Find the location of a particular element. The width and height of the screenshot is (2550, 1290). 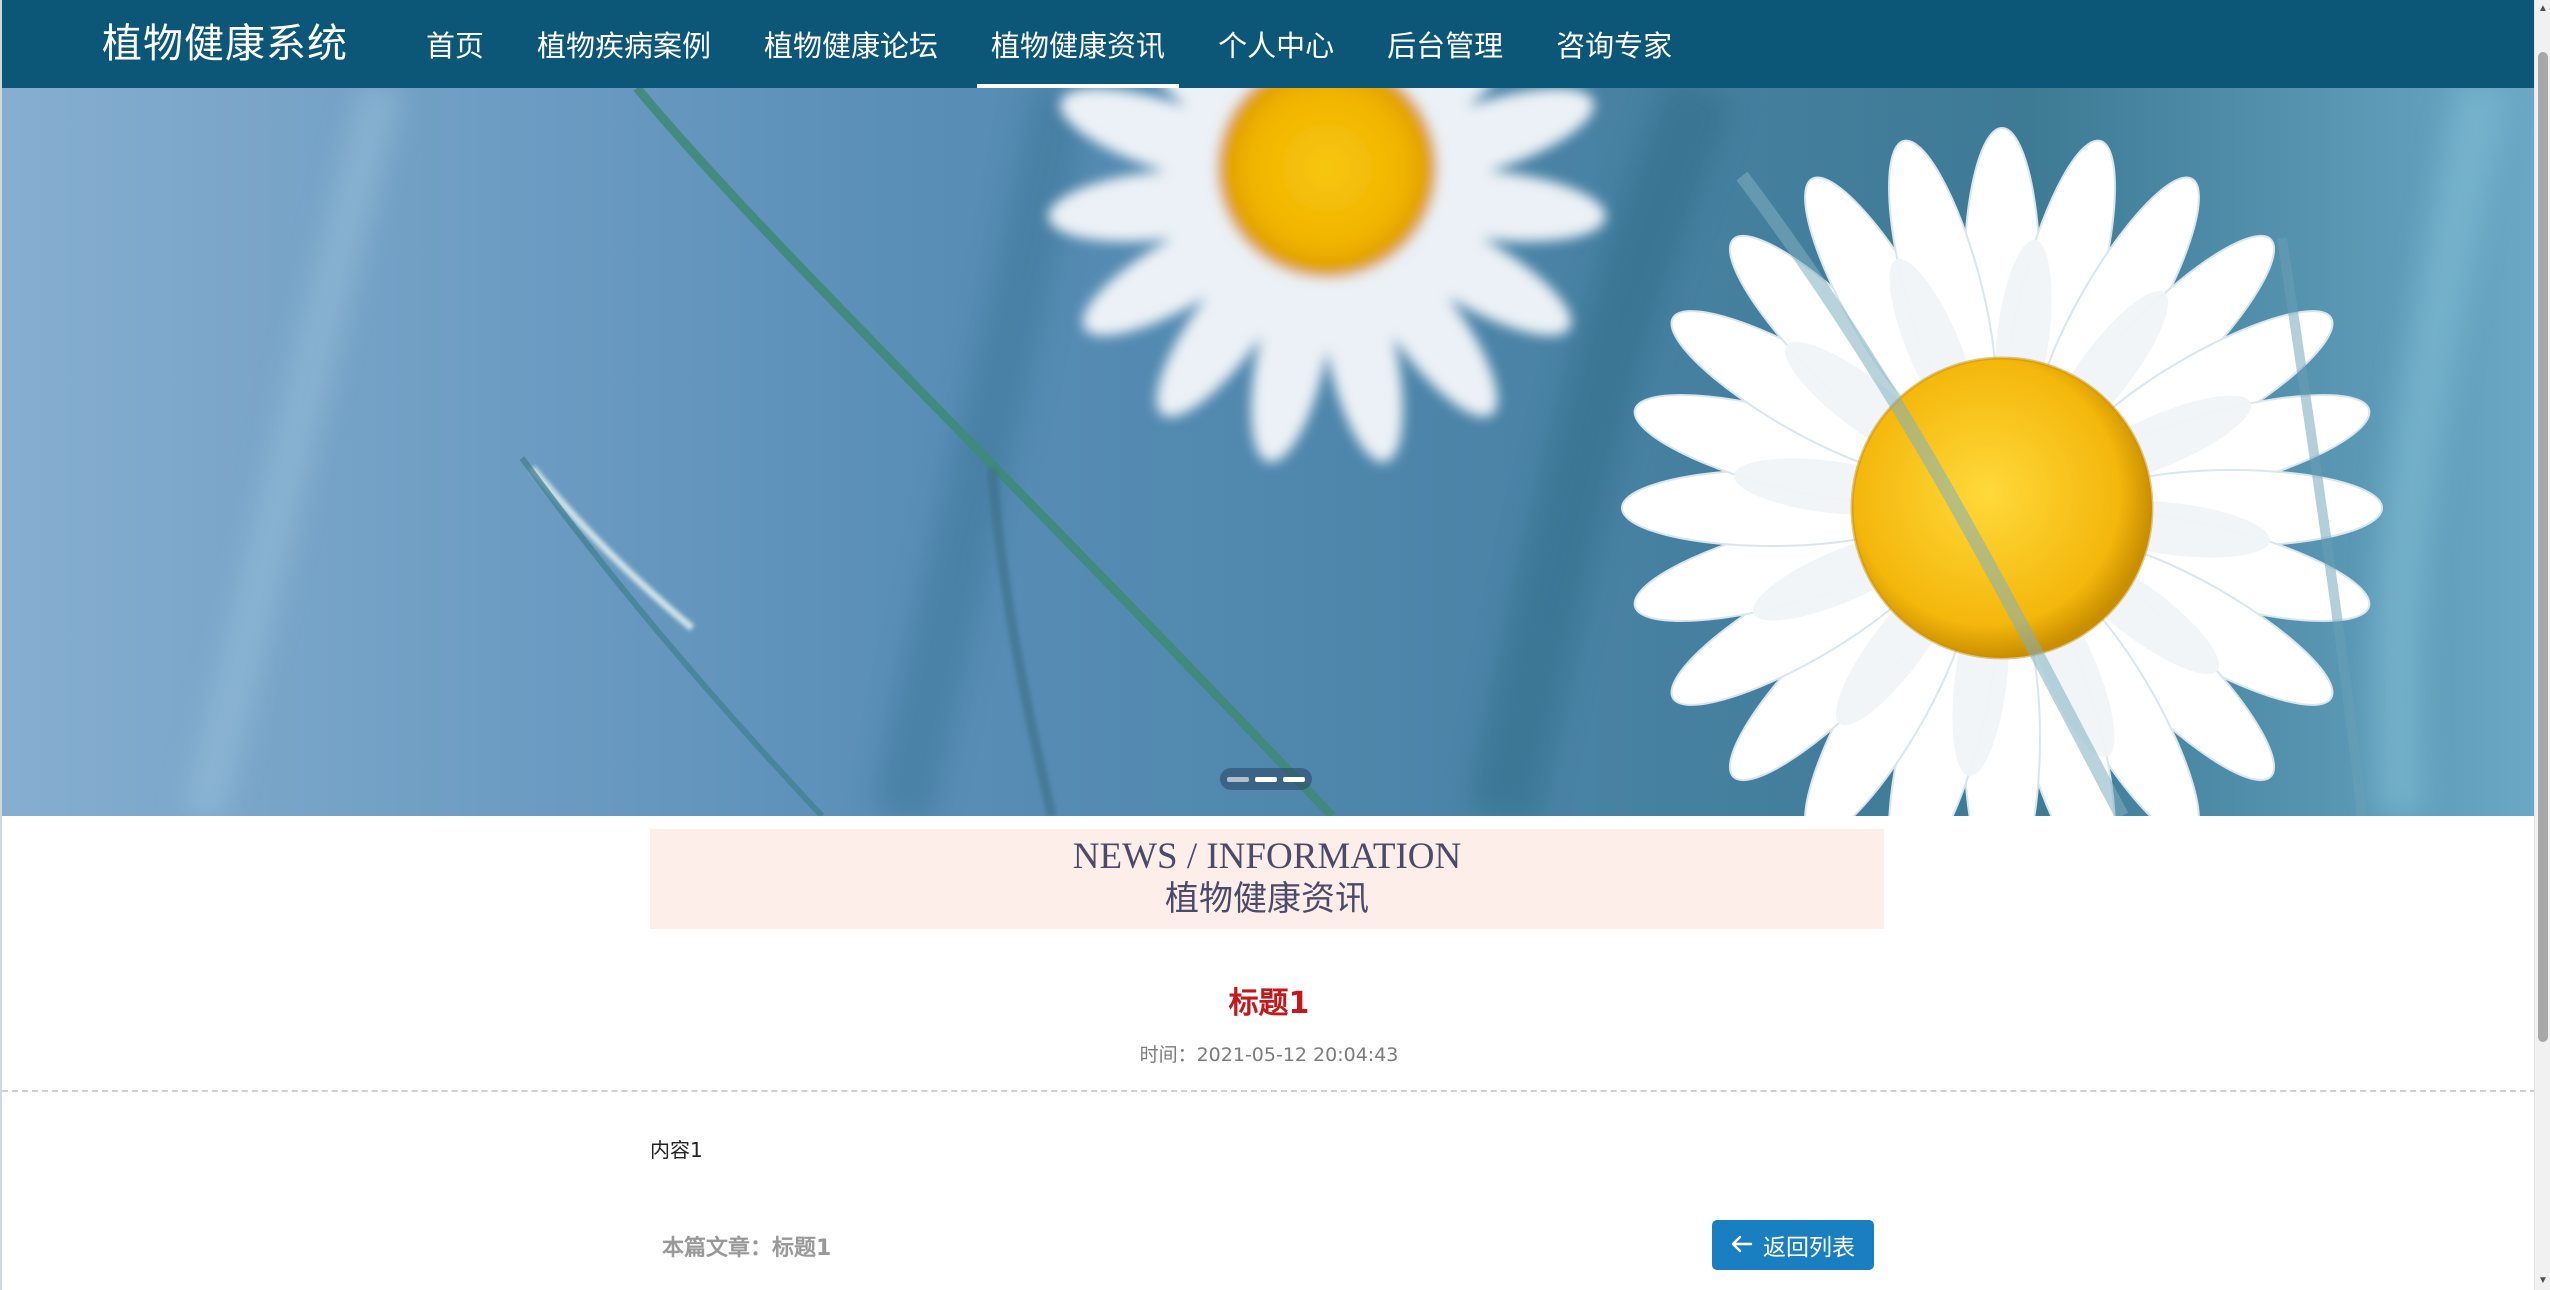

divider is located at coordinates (1269, 1091).